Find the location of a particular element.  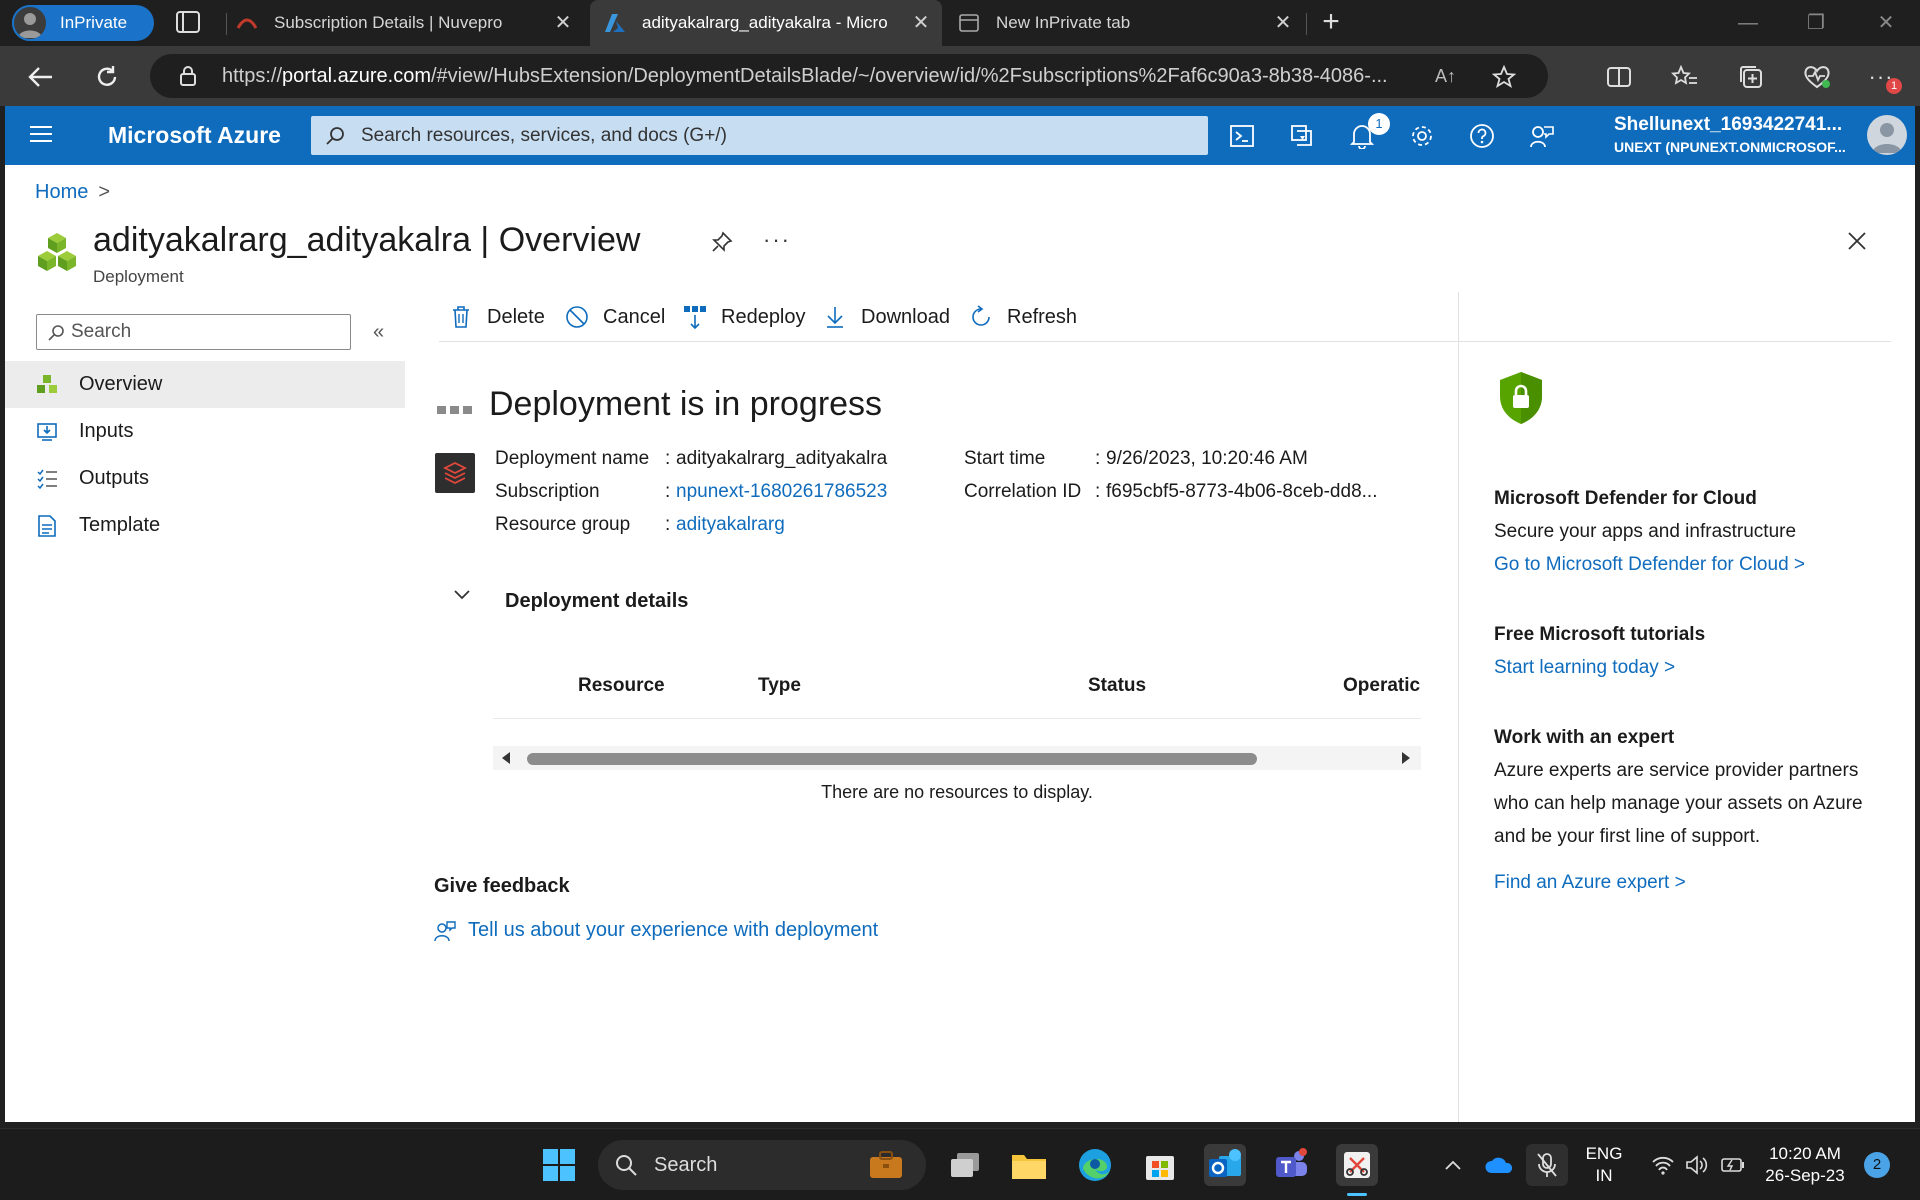

notification-count-badge: 1 is located at coordinates (1379, 124).